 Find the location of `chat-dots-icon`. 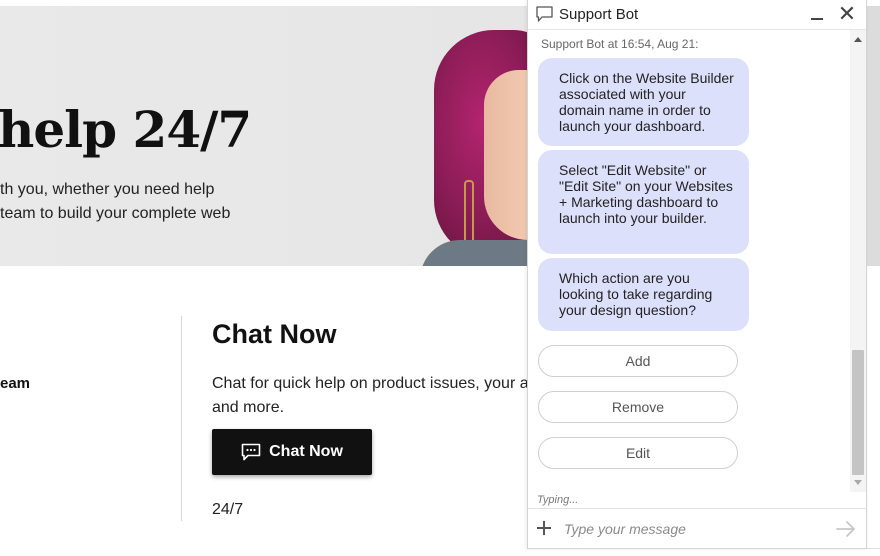

chat-dots-icon is located at coordinates (251, 452).